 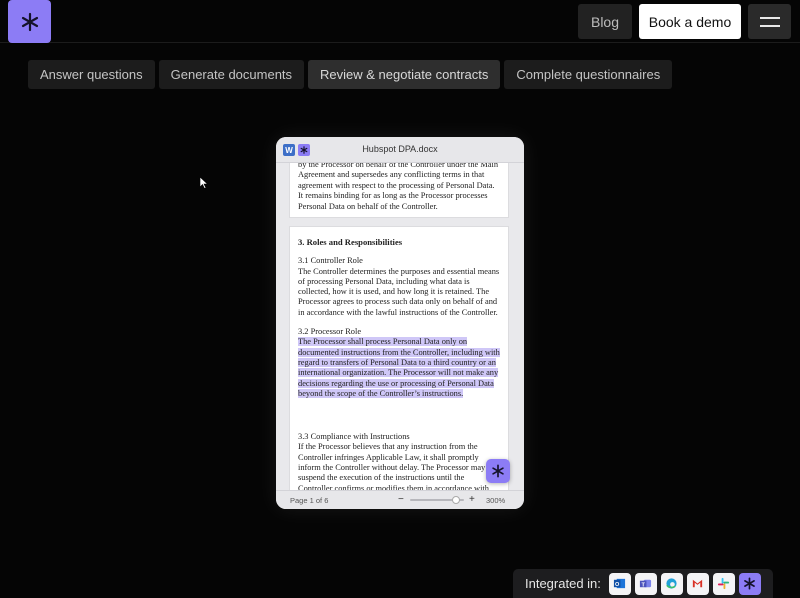 I want to click on asterisk-plugin-icon, so click(x=304, y=150).